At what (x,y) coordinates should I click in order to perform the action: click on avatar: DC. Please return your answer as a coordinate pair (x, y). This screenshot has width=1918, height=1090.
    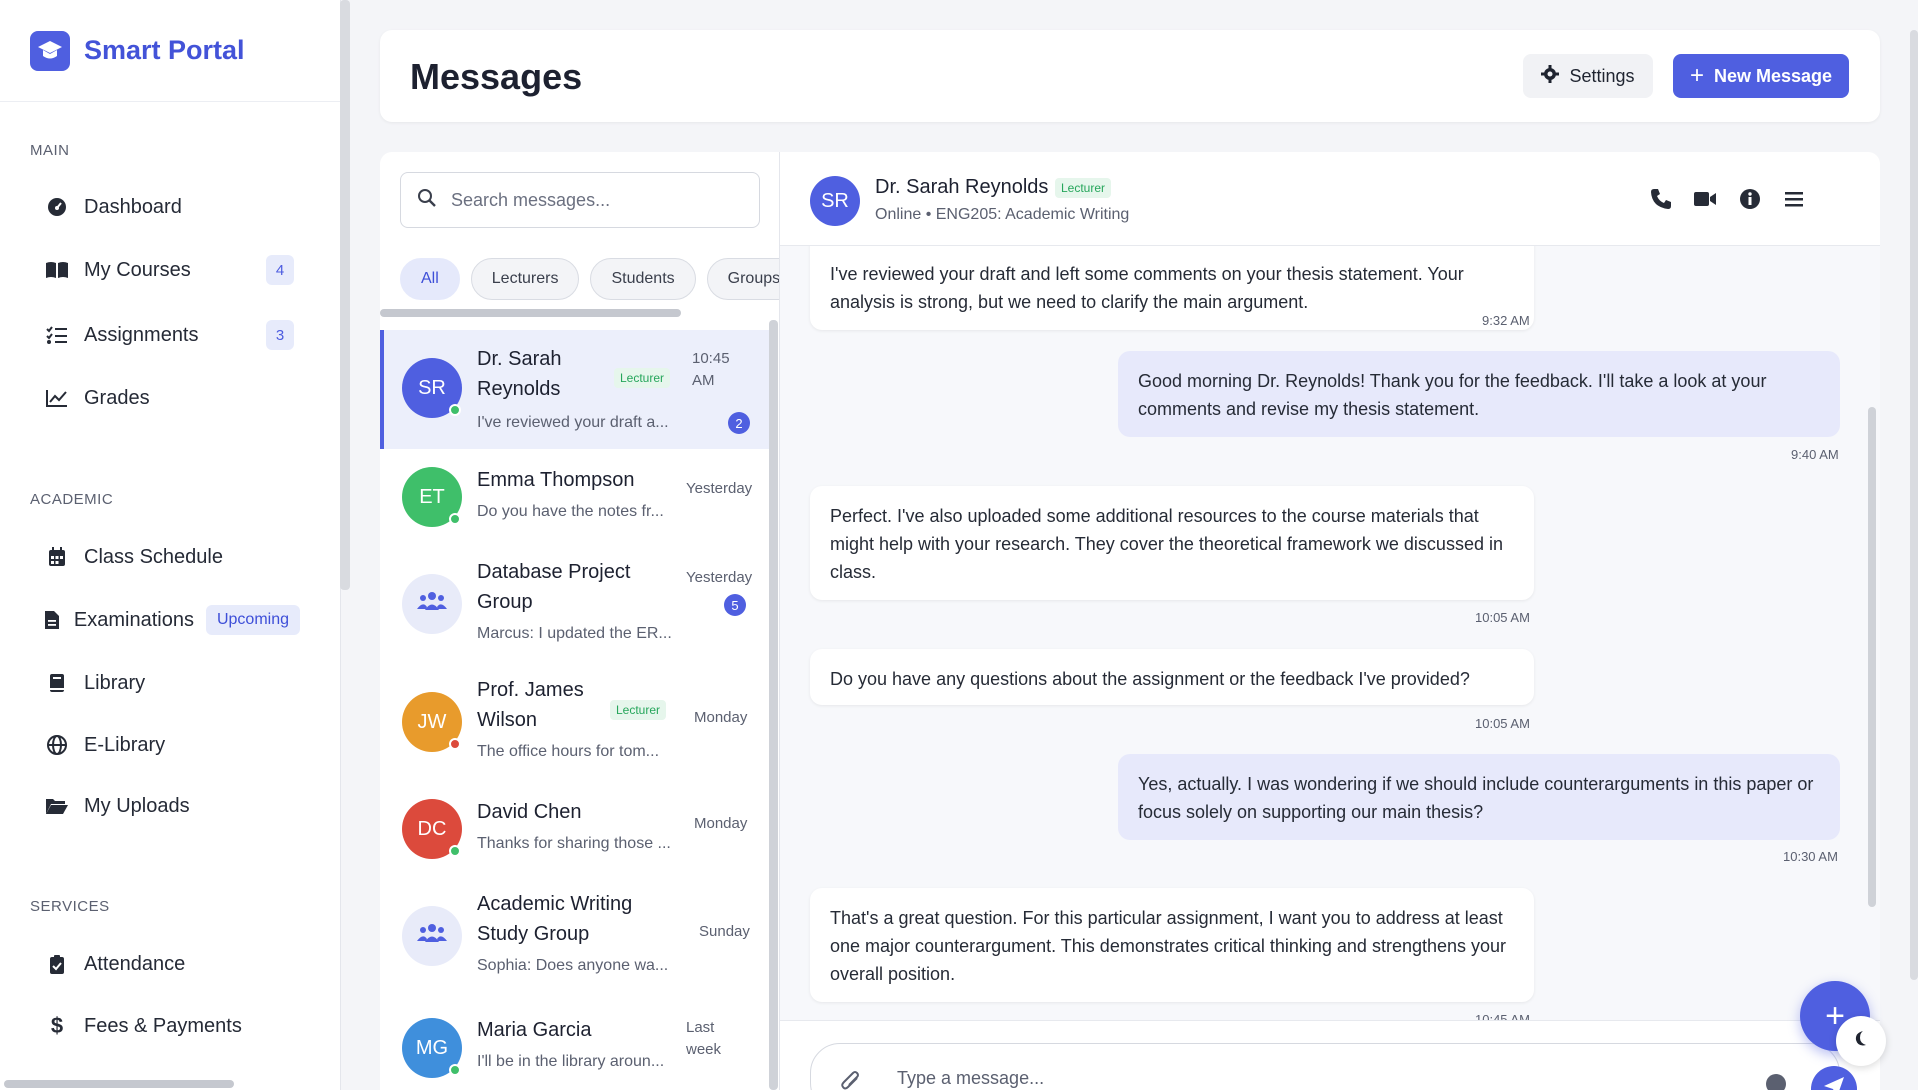
    Looking at the image, I should click on (432, 829).